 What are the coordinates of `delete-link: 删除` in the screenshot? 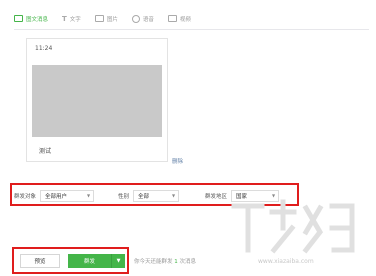 It's located at (177, 161).